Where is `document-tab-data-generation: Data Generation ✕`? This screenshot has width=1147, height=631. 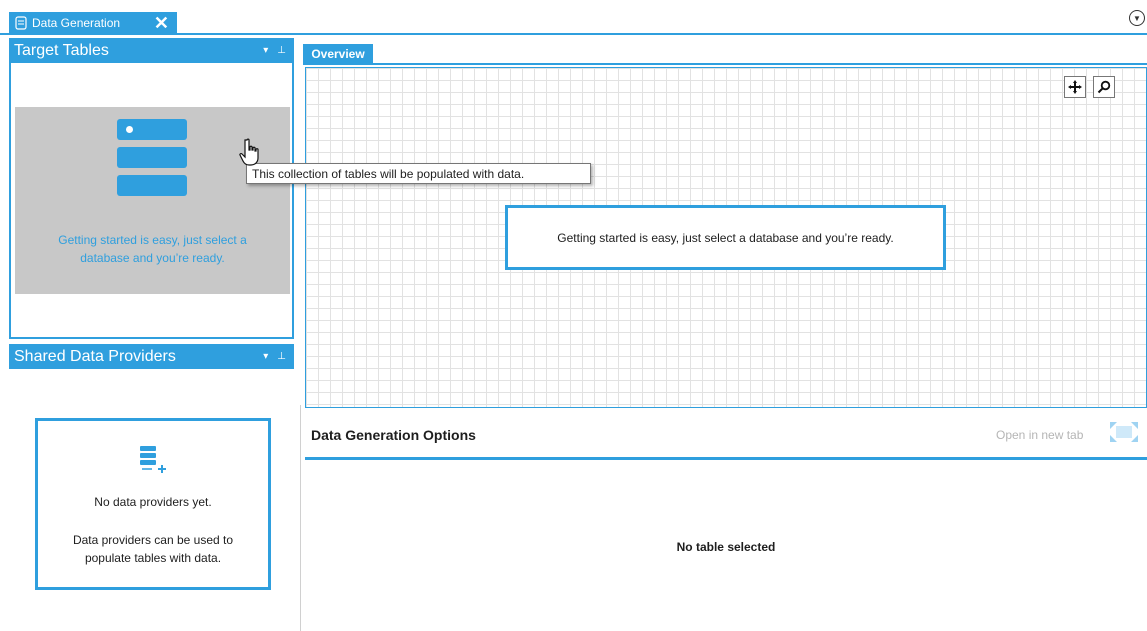 document-tab-data-generation: Data Generation ✕ is located at coordinates (93, 22).